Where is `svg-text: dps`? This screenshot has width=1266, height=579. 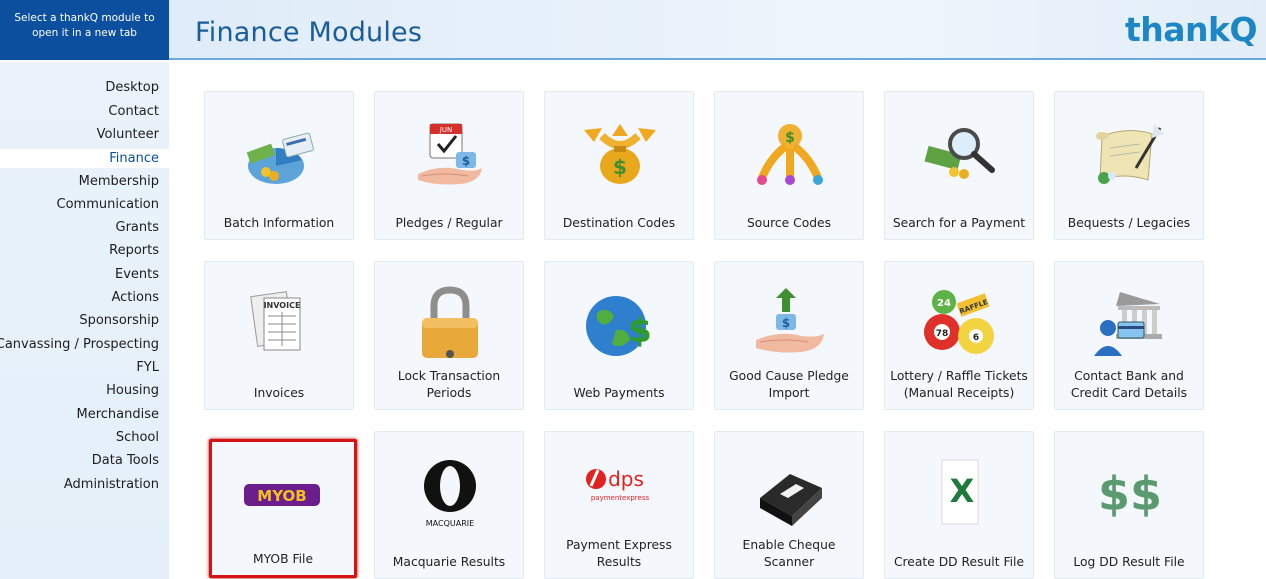
svg-text: dps is located at coordinates (626, 479).